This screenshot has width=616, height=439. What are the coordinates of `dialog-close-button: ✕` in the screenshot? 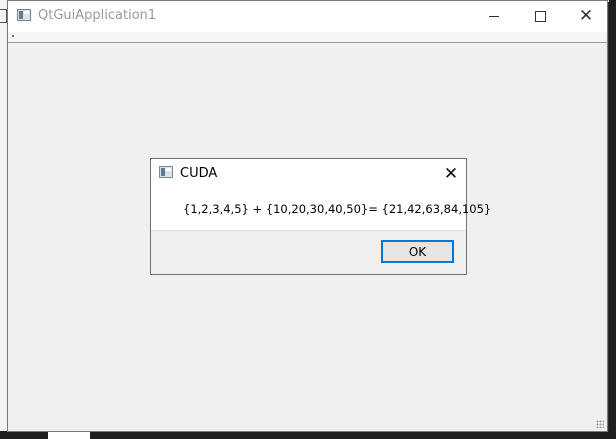 It's located at (451, 174).